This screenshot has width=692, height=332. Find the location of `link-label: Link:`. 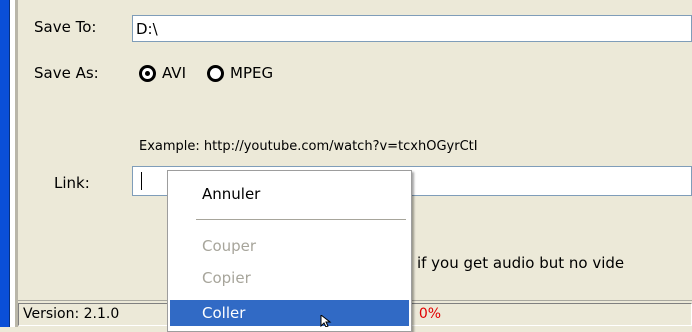

link-label: Link: is located at coordinates (72, 183).